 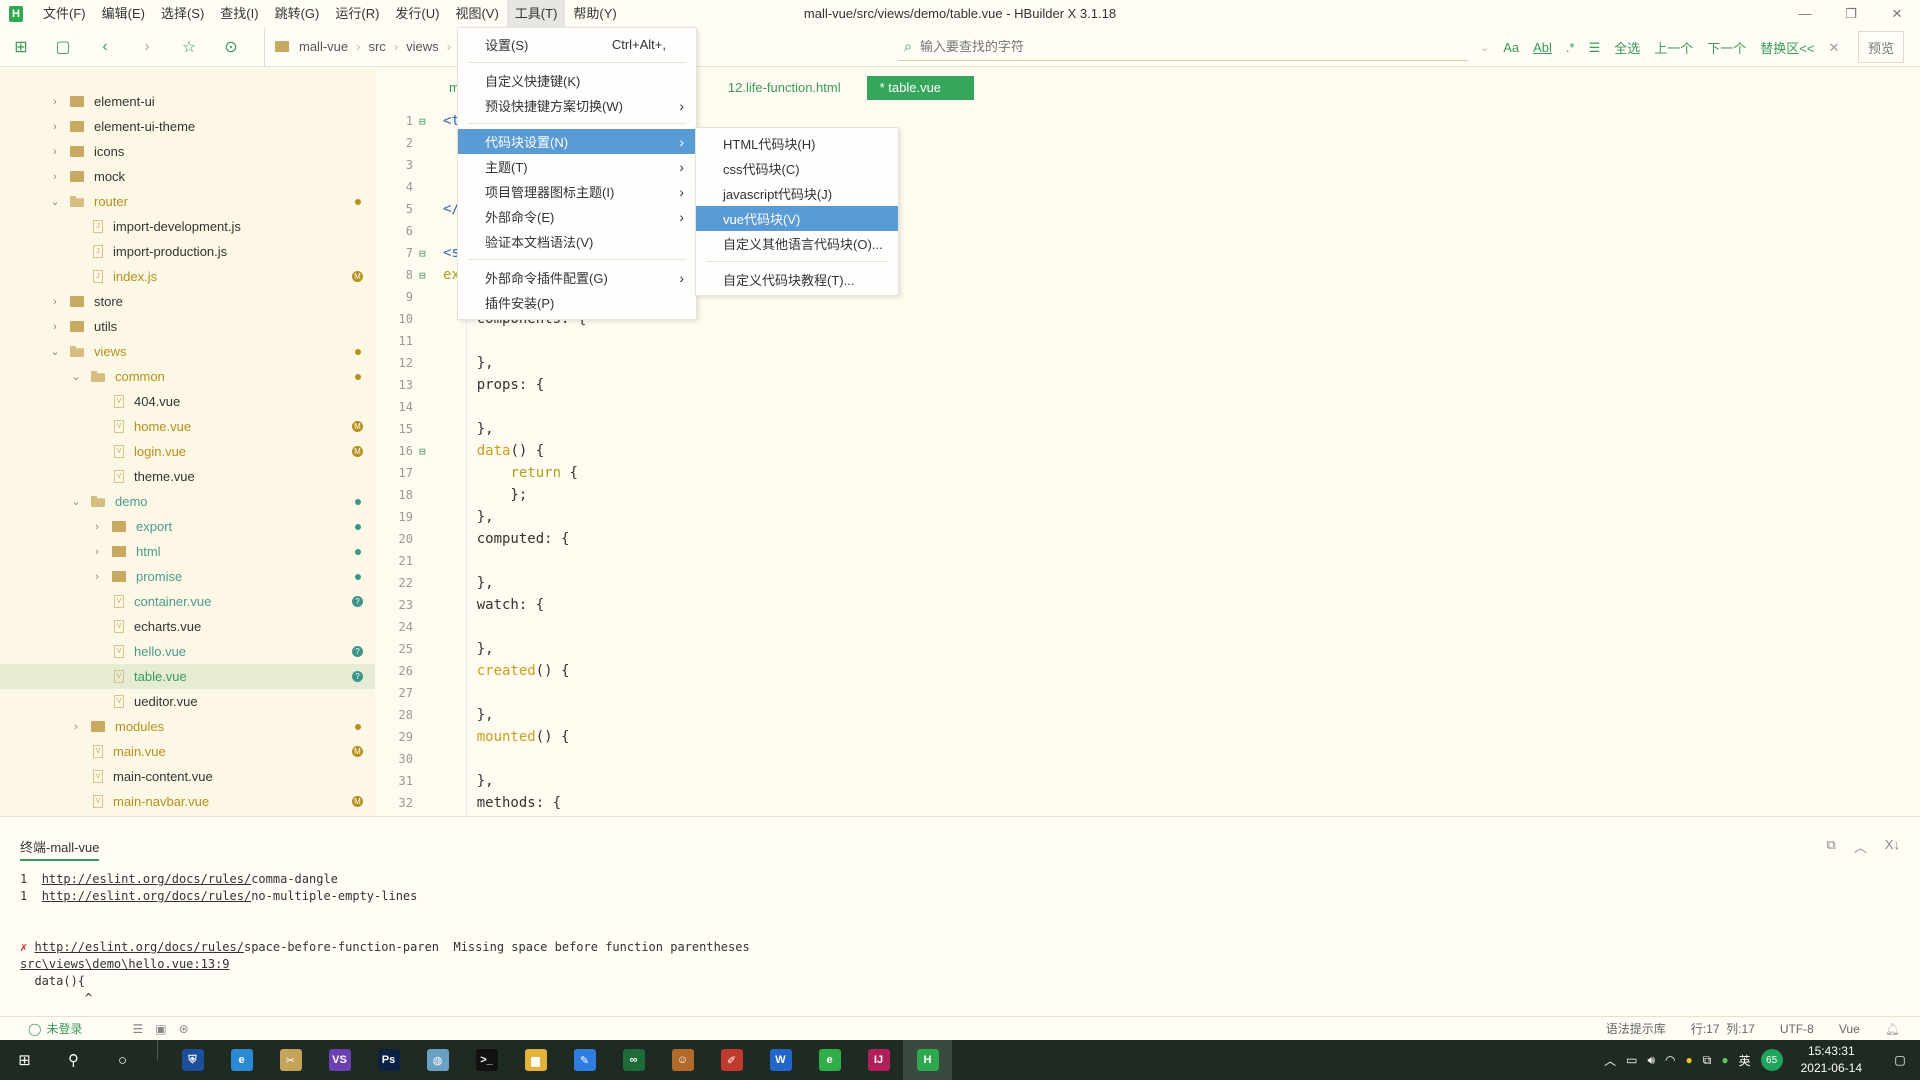 What do you see at coordinates (1831, 1060) in the screenshot?
I see `clock: 15:43:31 2021-06-14` at bounding box center [1831, 1060].